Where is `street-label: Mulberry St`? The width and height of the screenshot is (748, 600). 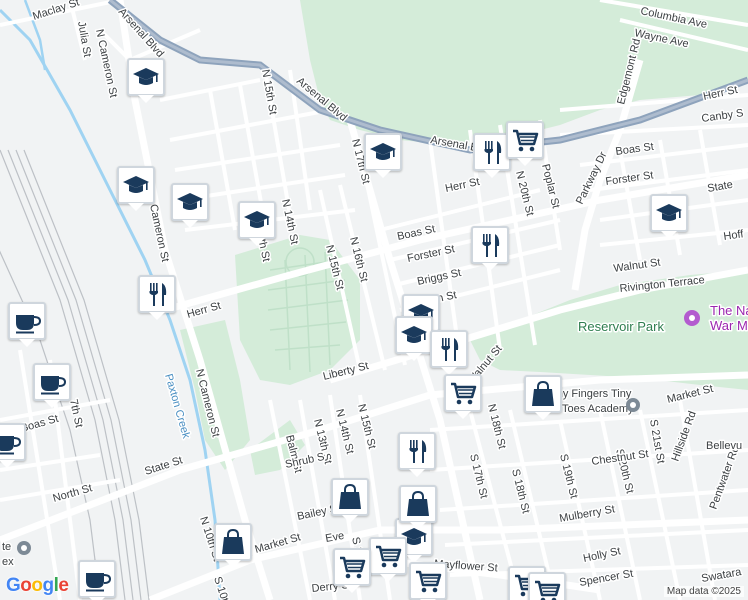 street-label: Mulberry St is located at coordinates (586, 514).